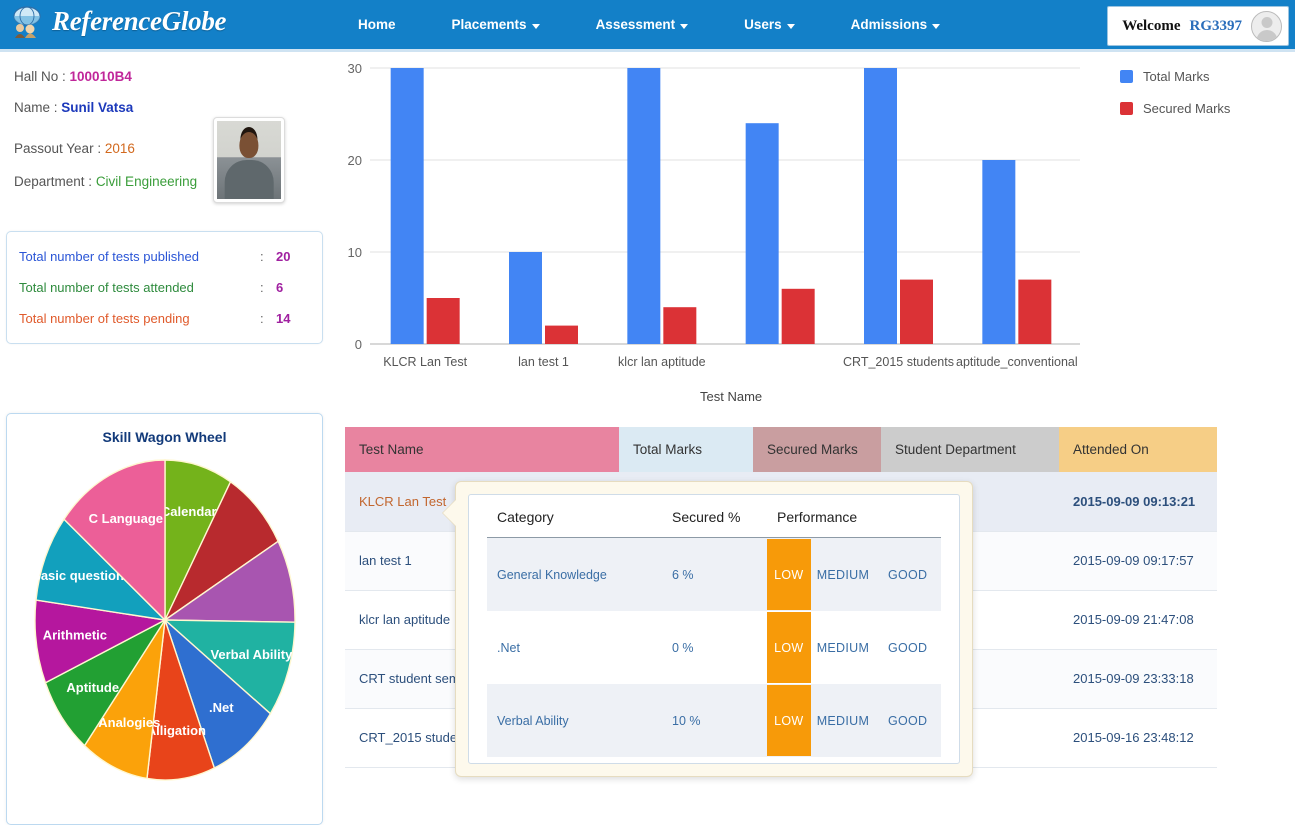 Image resolution: width=1295 pixels, height=825 pixels. Describe the element at coordinates (482, 449) in the screenshot. I see `col-header-test-name: Test Name` at that location.